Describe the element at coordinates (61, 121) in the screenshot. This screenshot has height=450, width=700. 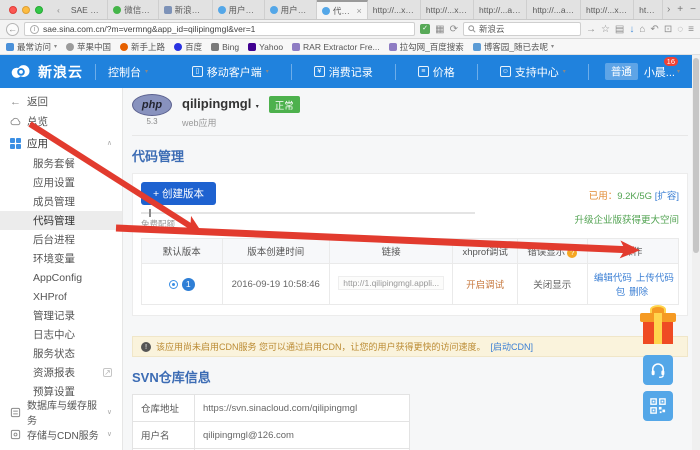
I see `sidebar-item-overview: 总览` at that location.